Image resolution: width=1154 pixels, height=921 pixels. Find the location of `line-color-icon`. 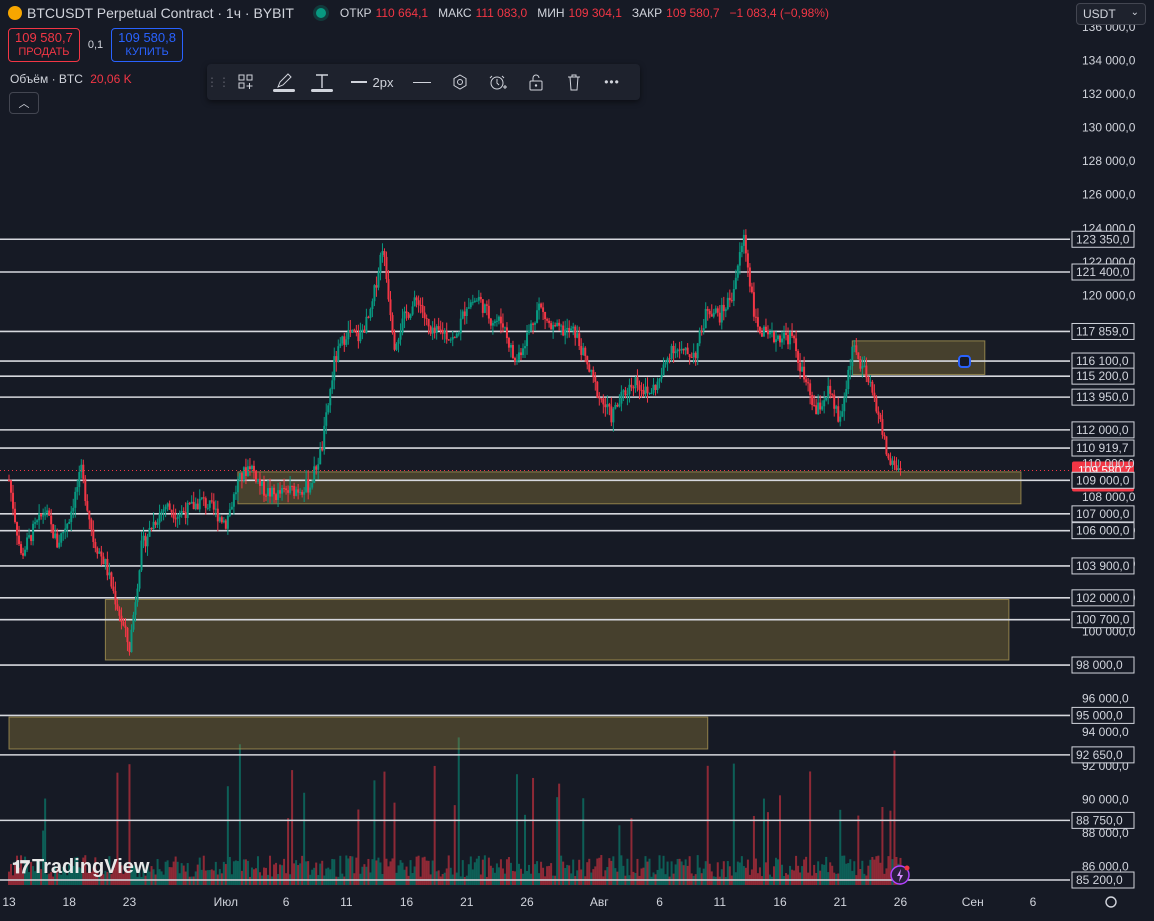

line-color-icon is located at coordinates (284, 82).